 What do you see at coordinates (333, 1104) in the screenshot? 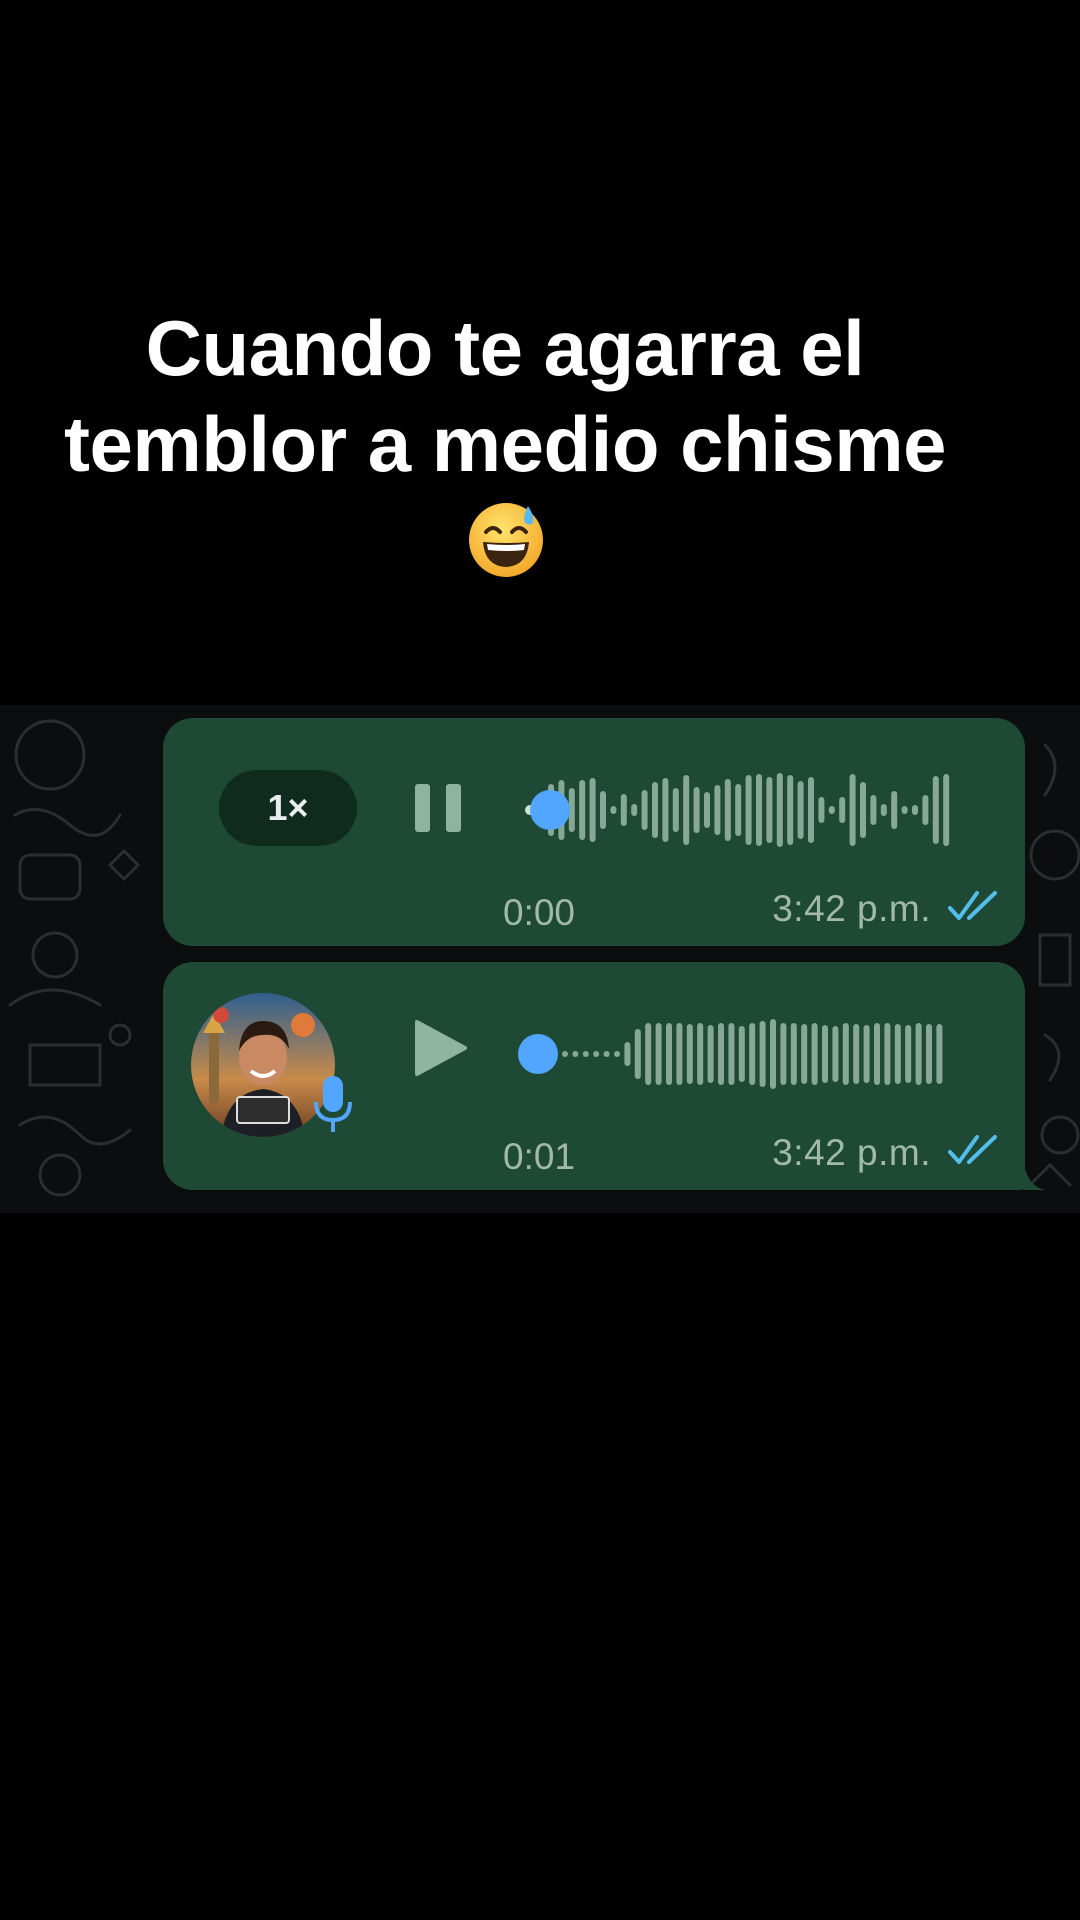
I see `microphone-icon` at bounding box center [333, 1104].